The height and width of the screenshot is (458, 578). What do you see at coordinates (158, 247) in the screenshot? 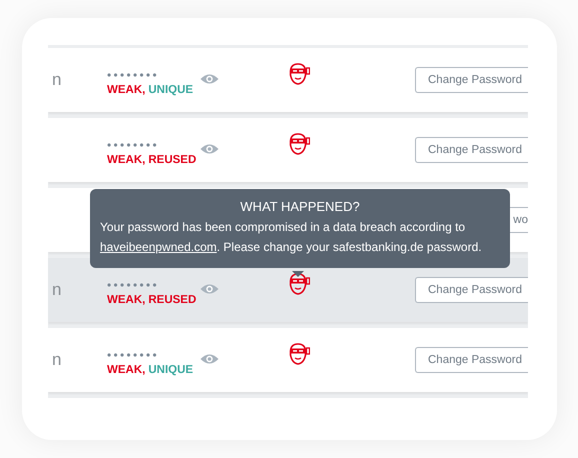
I see `breach-link: haveibeenpwned.com` at bounding box center [158, 247].